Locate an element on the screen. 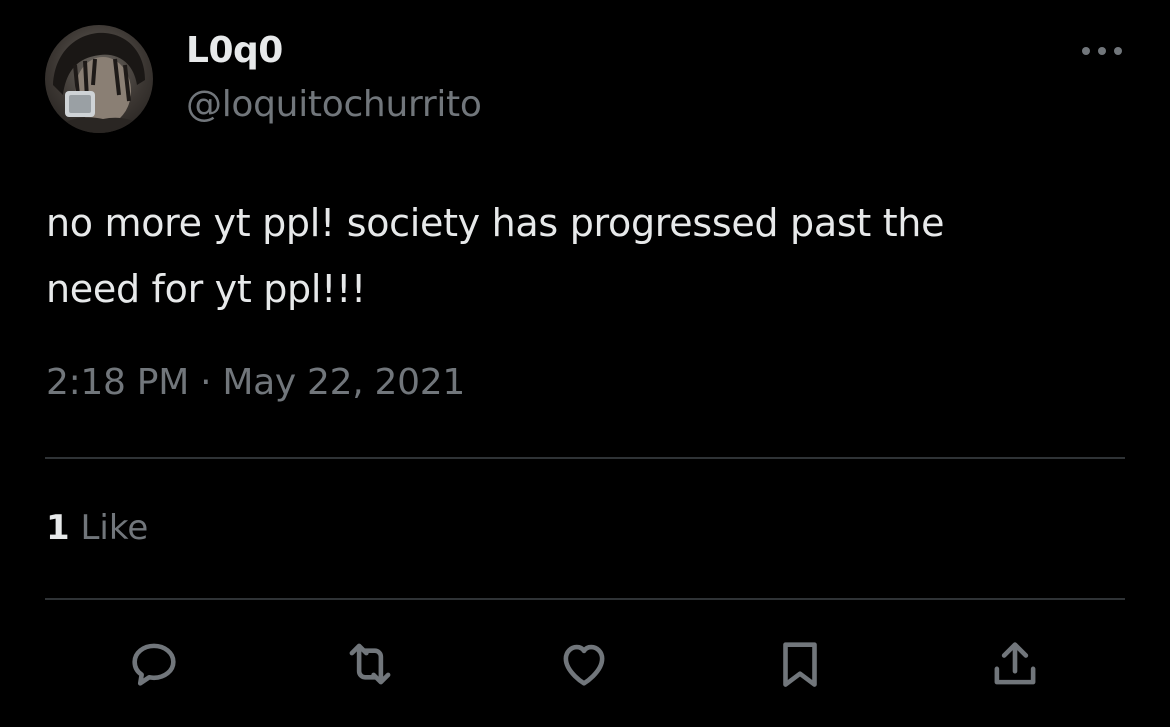 The height and width of the screenshot is (727, 1170). likes-count: 1 is located at coordinates (58, 528).